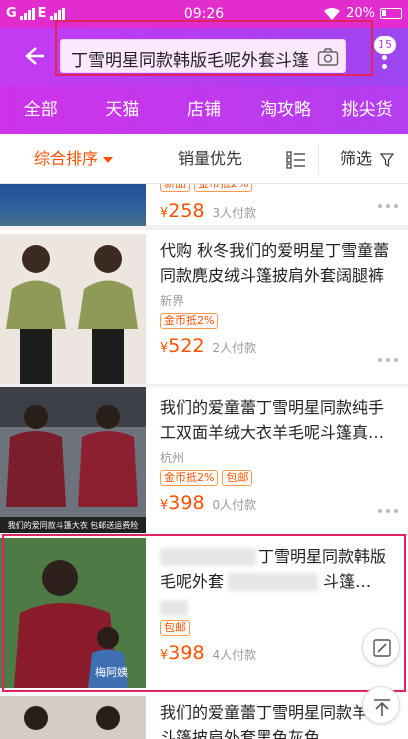 Image resolution: width=408 pixels, height=739 pixels. I want to click on product-info: 新品 金币抵2% ¥2583人付款, so click(279, 203).